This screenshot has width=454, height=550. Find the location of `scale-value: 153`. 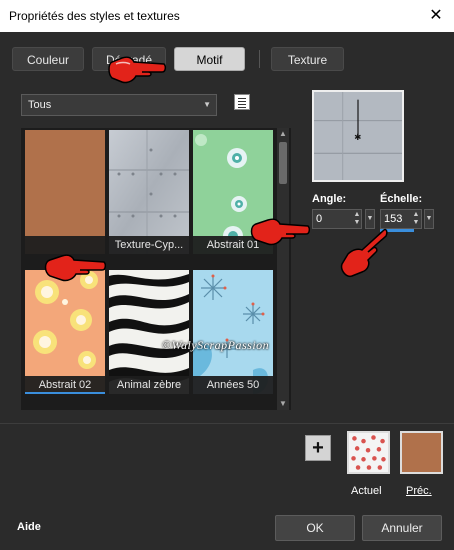

scale-value: 153 is located at coordinates (393, 219).